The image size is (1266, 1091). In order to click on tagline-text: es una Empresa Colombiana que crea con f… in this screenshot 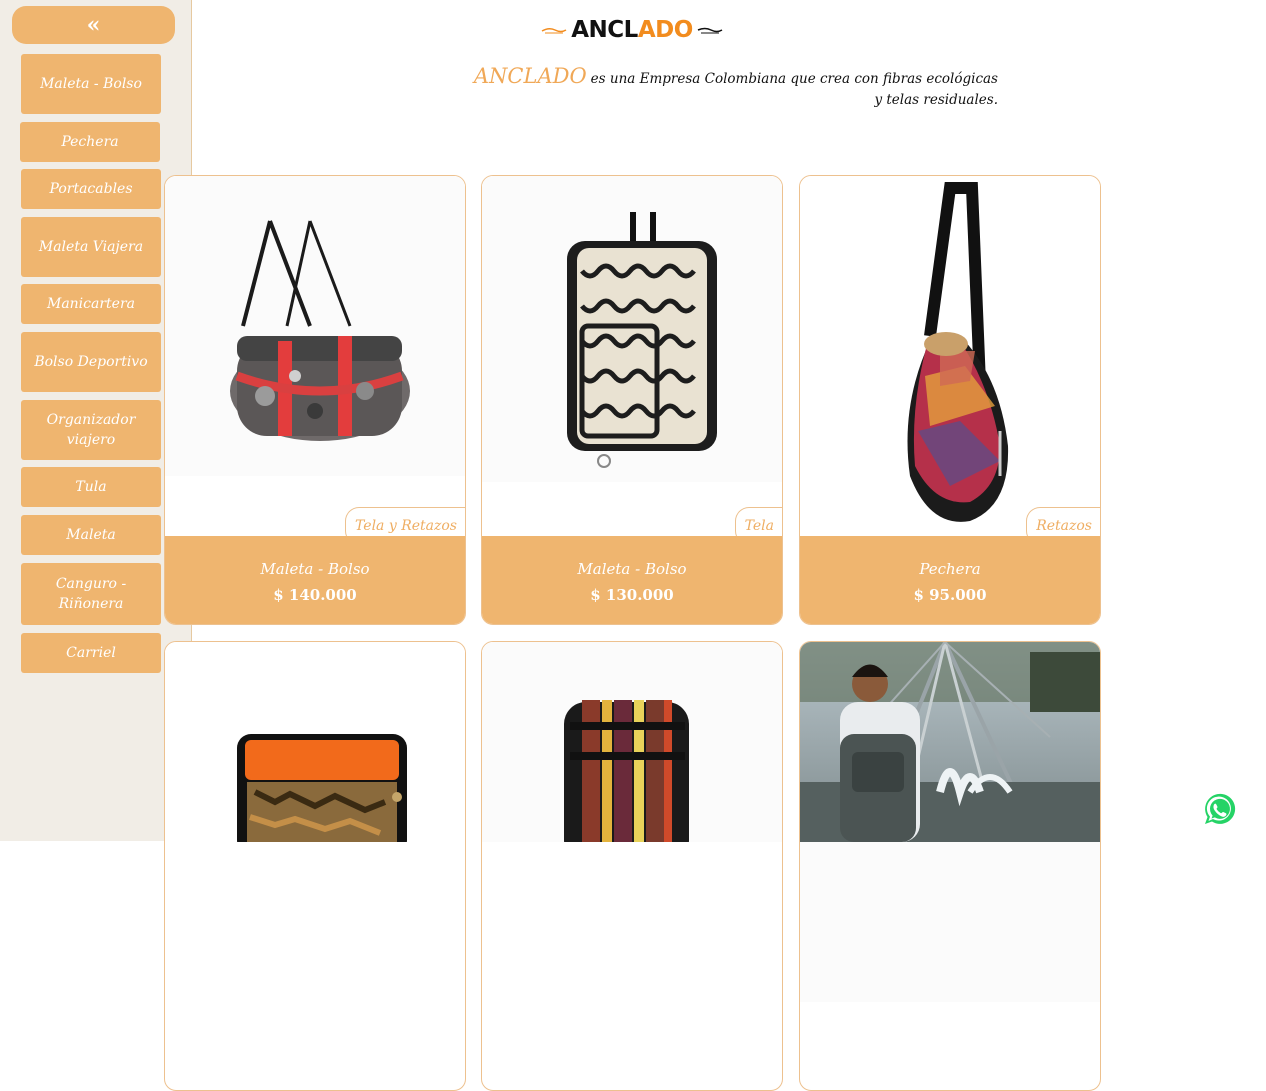, I will do `click(794, 89)`.